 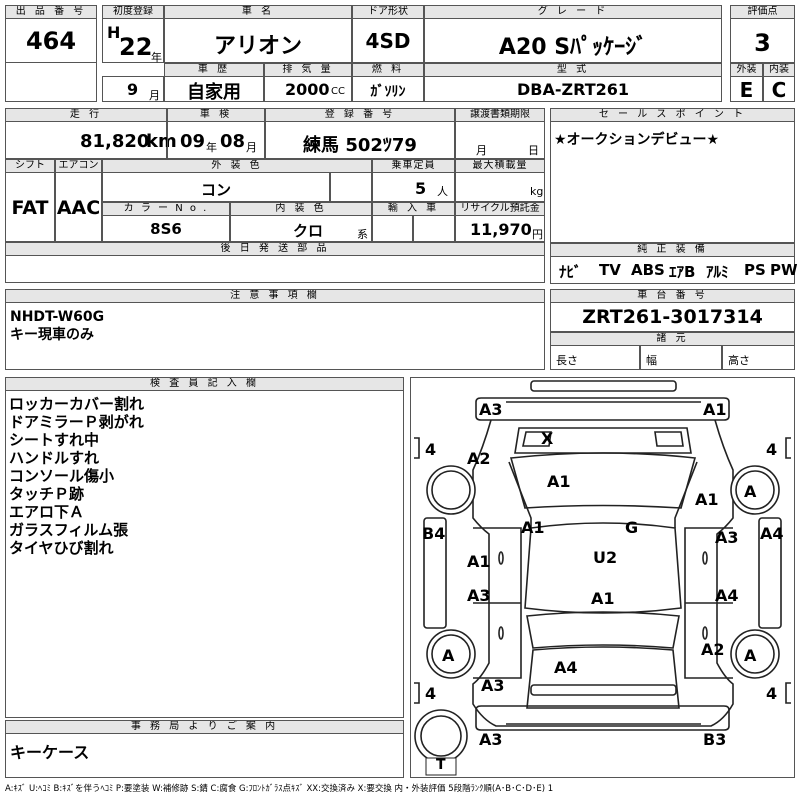 I want to click on displacement-unit: CC, so click(x=338, y=91).